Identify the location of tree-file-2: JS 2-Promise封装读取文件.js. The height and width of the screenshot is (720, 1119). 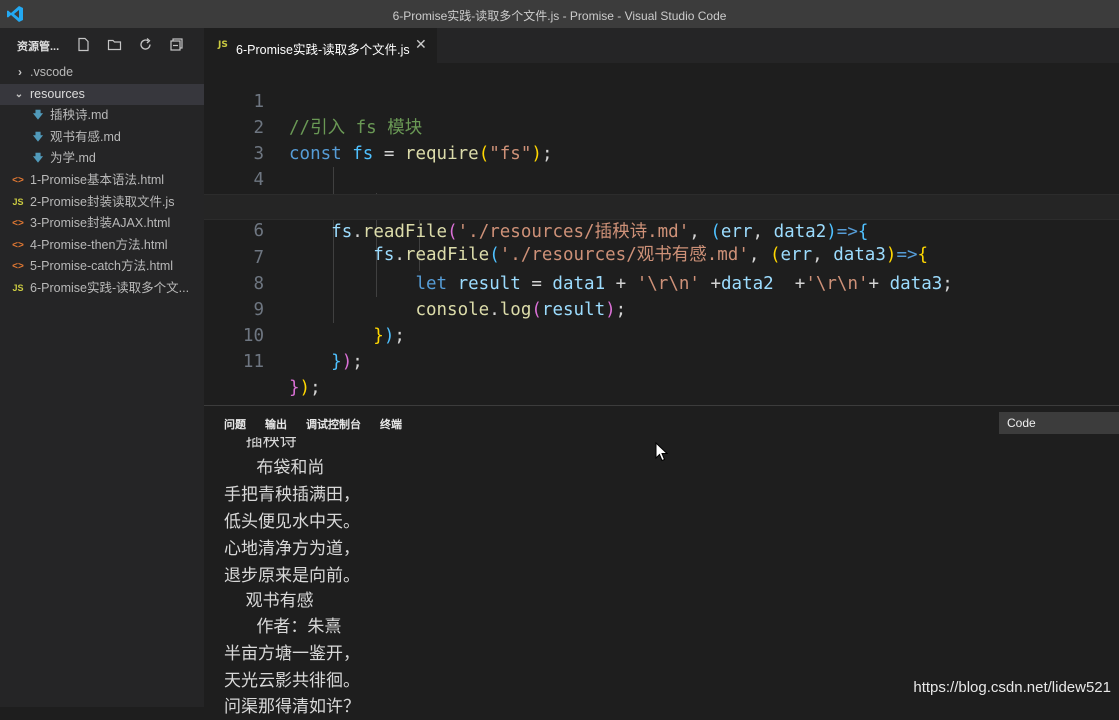
(102, 202).